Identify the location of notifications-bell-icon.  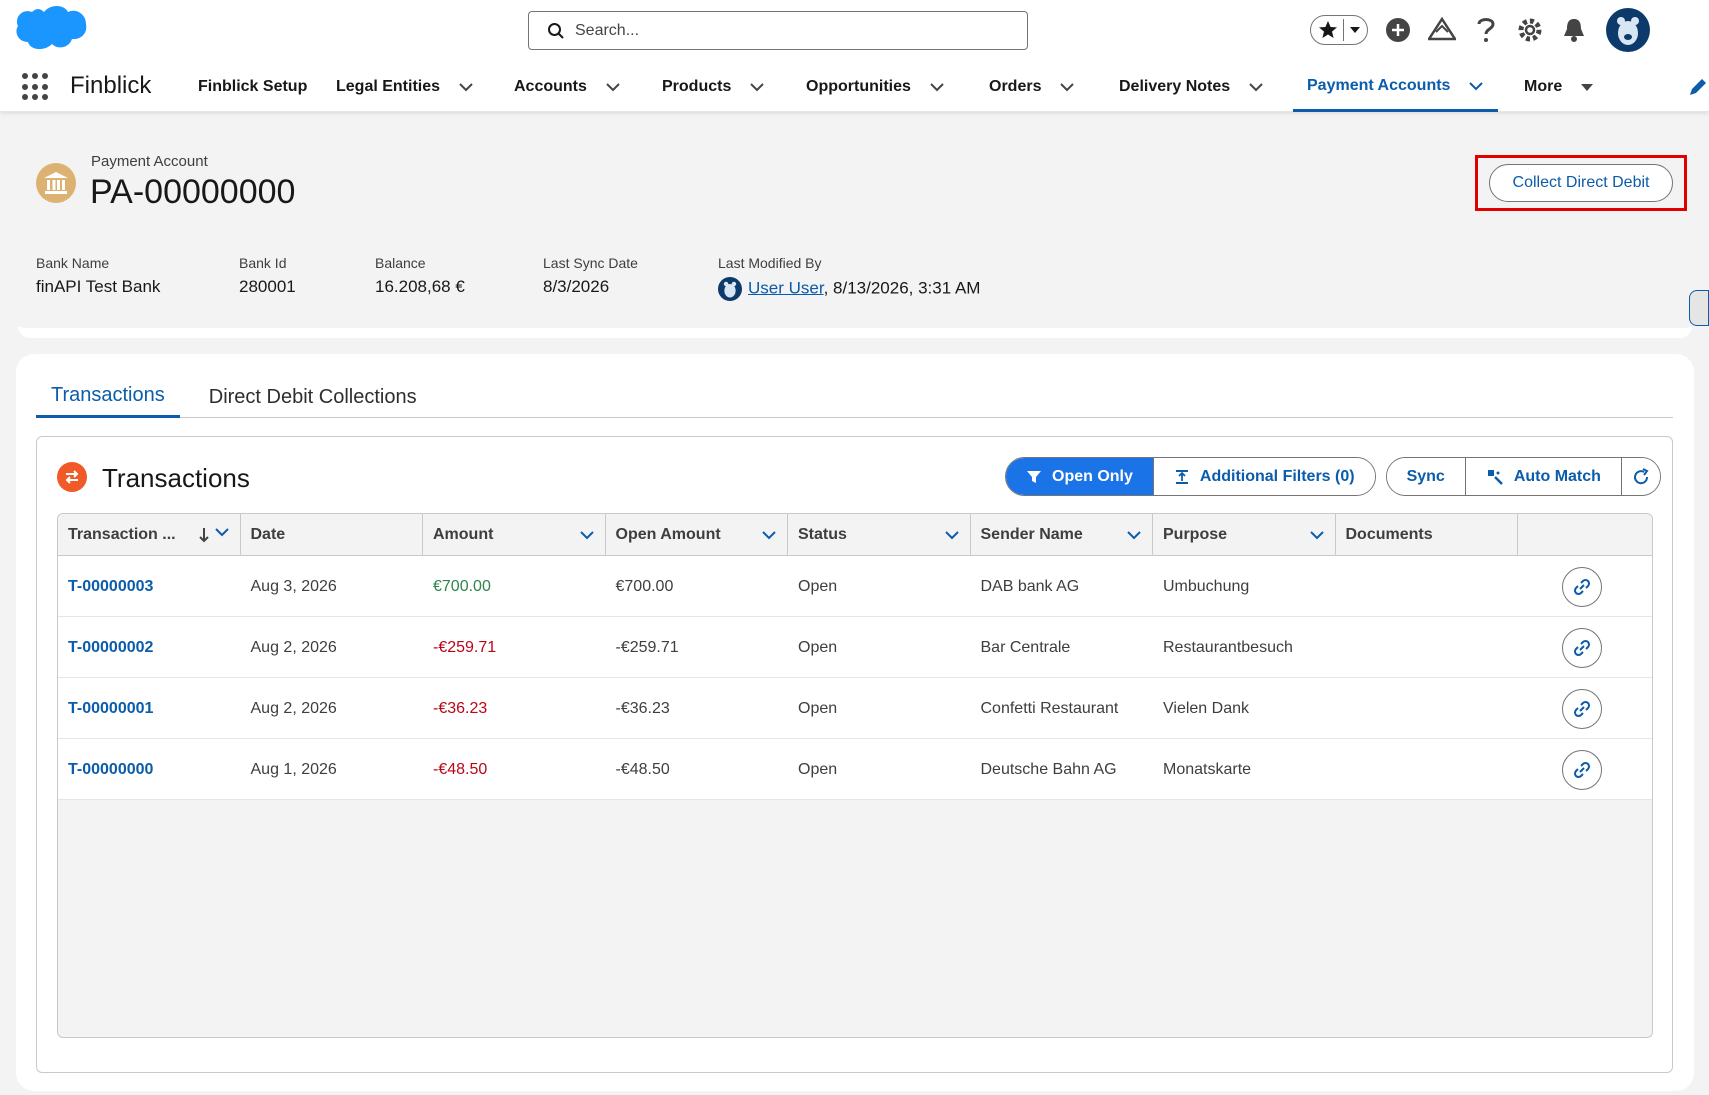
(1574, 30).